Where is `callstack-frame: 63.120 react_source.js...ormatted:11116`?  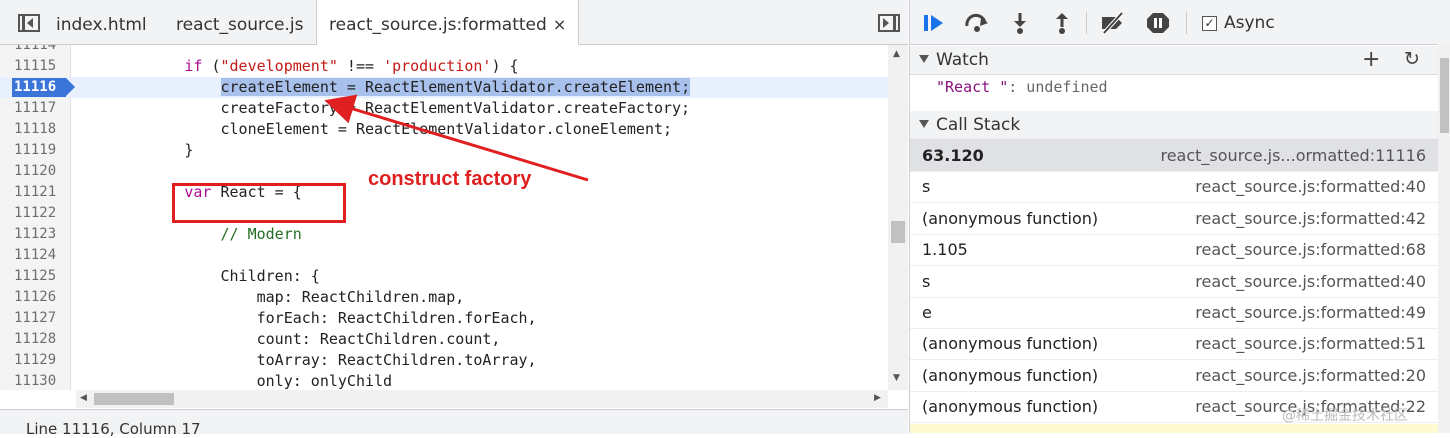
callstack-frame: 63.120 react_source.js...ormatted:11116 is located at coordinates (1174, 156).